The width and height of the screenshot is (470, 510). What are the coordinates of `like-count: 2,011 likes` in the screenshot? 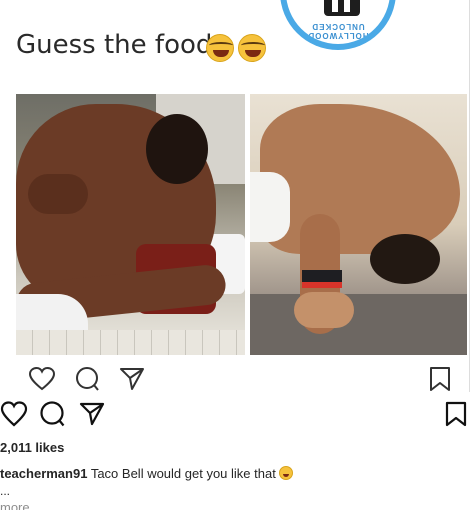 It's located at (32, 447).